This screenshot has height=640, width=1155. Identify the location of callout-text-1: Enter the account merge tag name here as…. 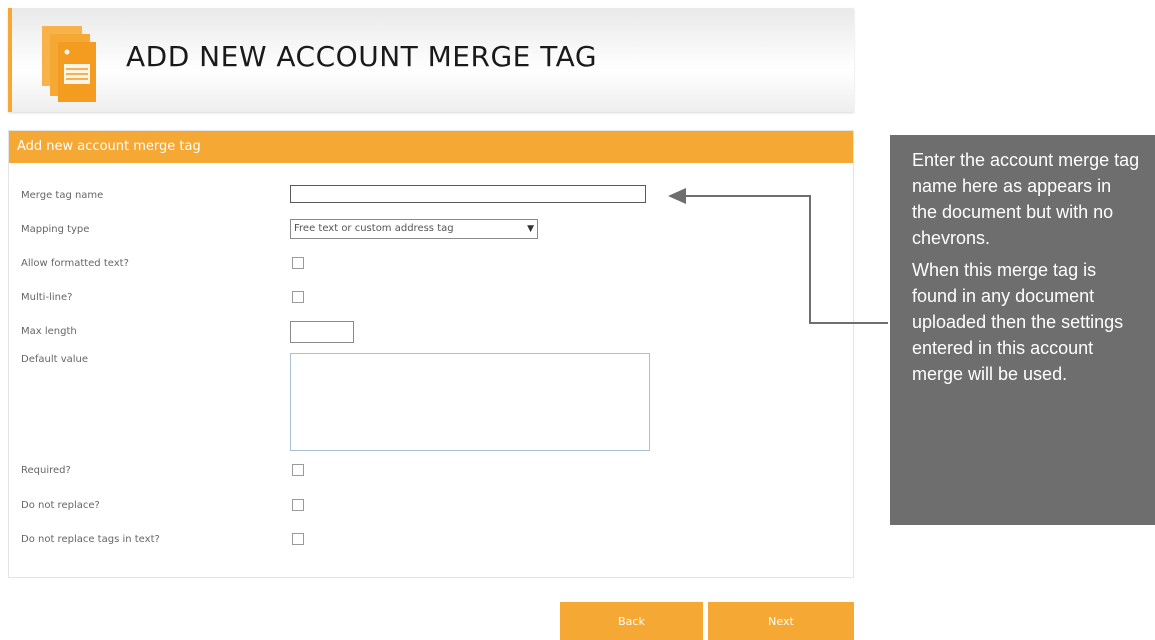
(1026, 199).